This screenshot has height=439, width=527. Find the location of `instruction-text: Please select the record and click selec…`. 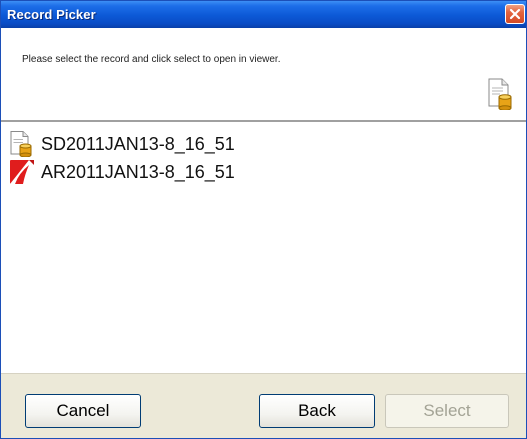

instruction-text: Please select the record and click selec… is located at coordinates (151, 59).